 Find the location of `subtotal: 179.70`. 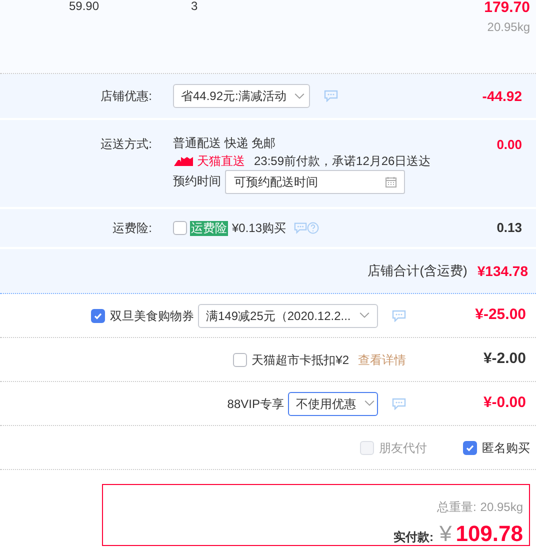

subtotal: 179.70 is located at coordinates (507, 7).